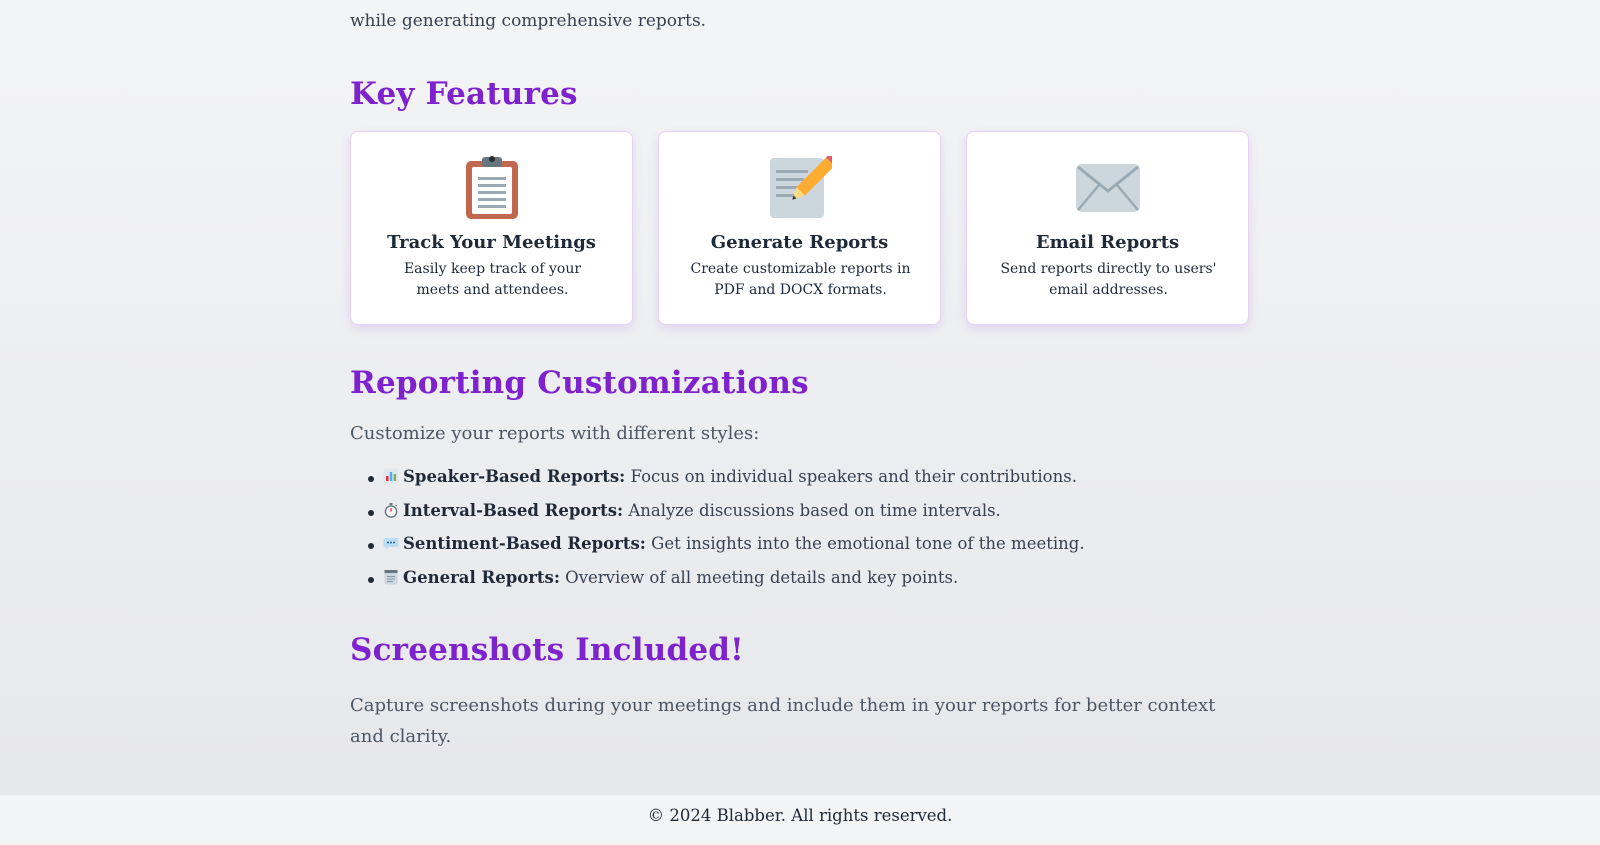 This screenshot has height=845, width=1600. What do you see at coordinates (391, 543) in the screenshot?
I see `speech-bubble-icon` at bounding box center [391, 543].